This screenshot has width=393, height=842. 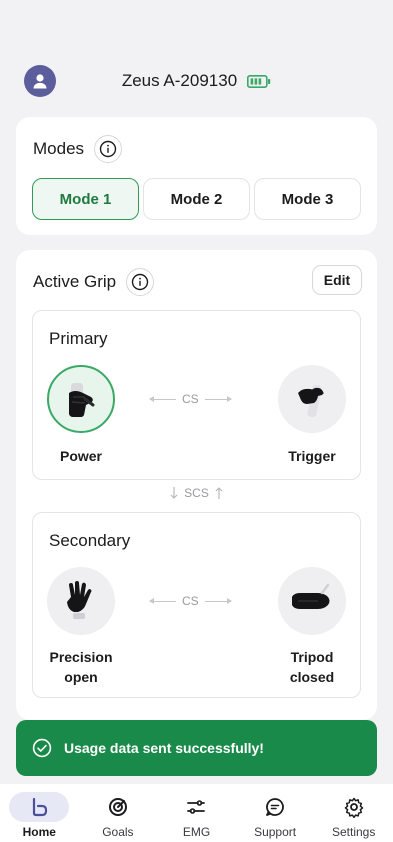 I want to click on tab-goals-label: Goals, so click(x=118, y=832).